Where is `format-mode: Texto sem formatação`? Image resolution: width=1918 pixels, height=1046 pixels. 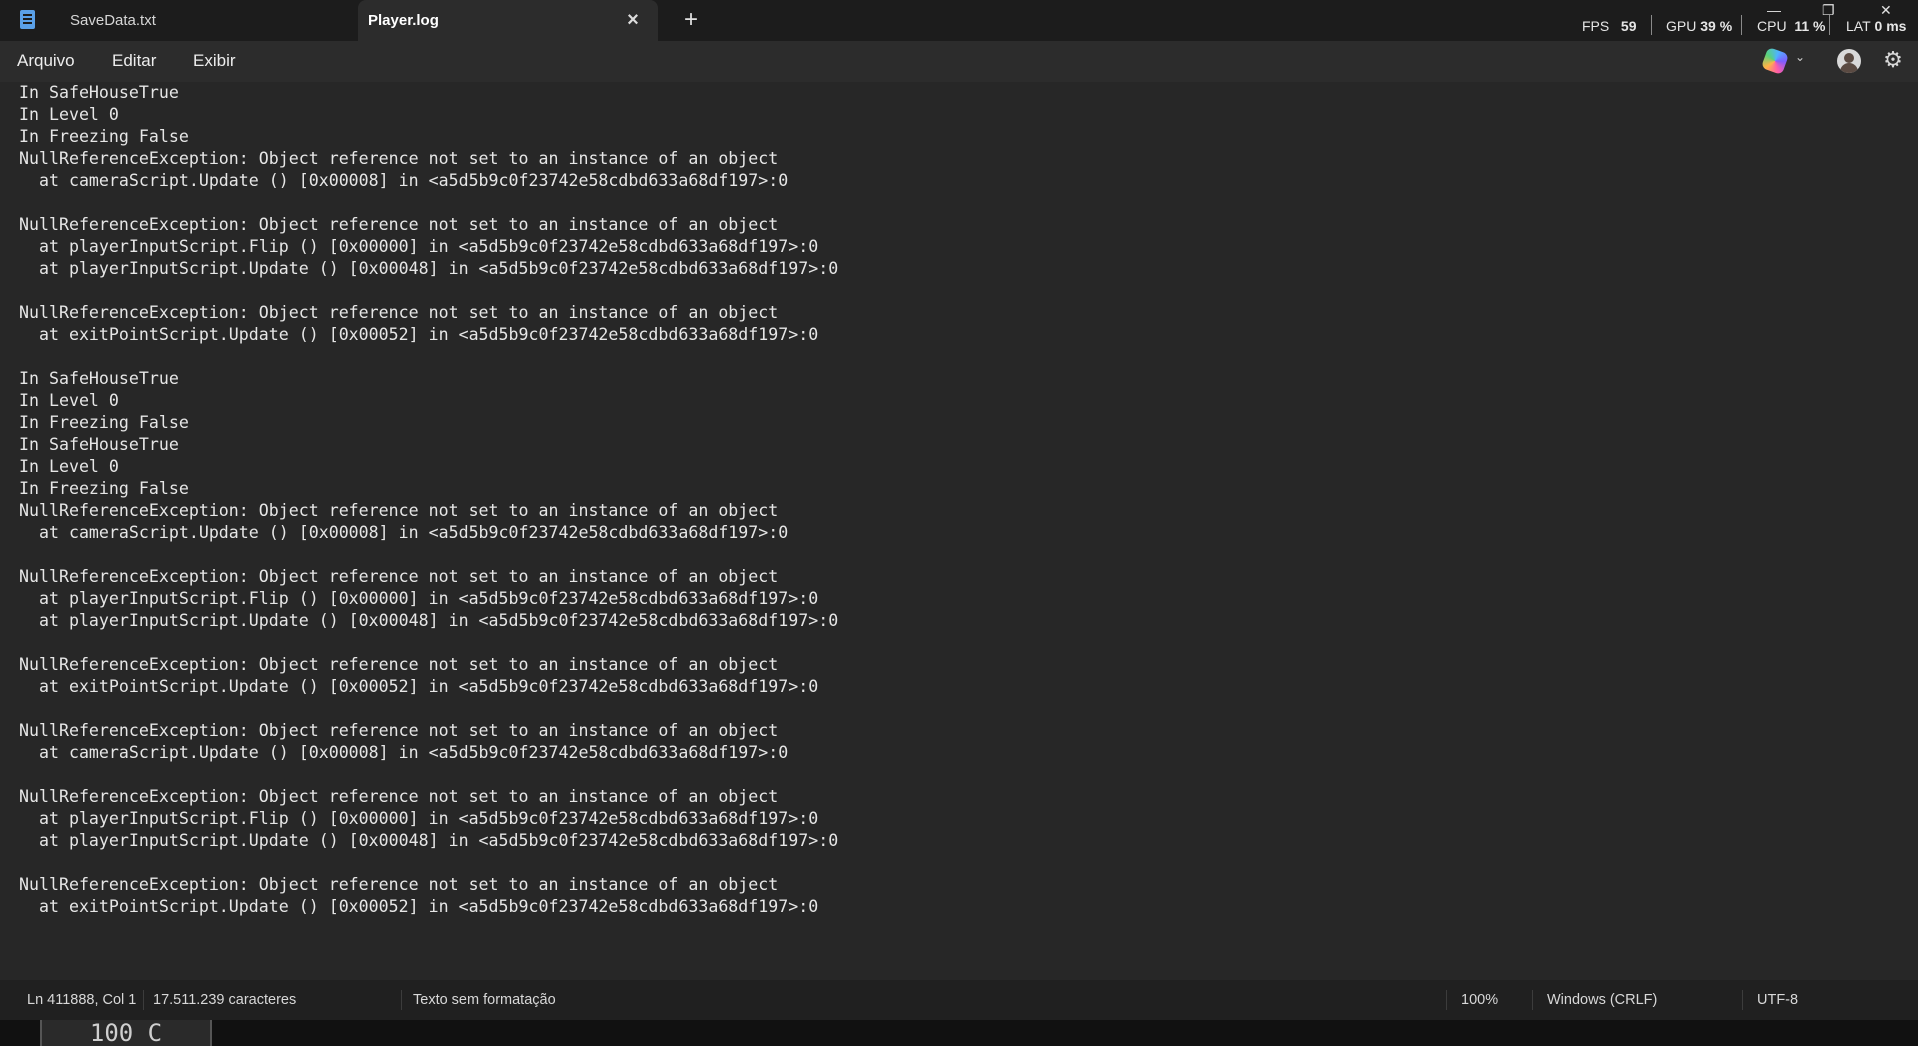
format-mode: Texto sem formatação is located at coordinates (484, 1000).